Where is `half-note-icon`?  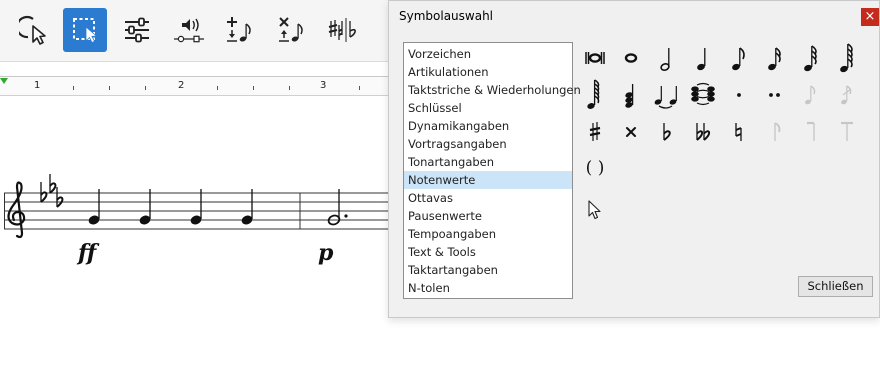
half-note-icon is located at coordinates (667, 58).